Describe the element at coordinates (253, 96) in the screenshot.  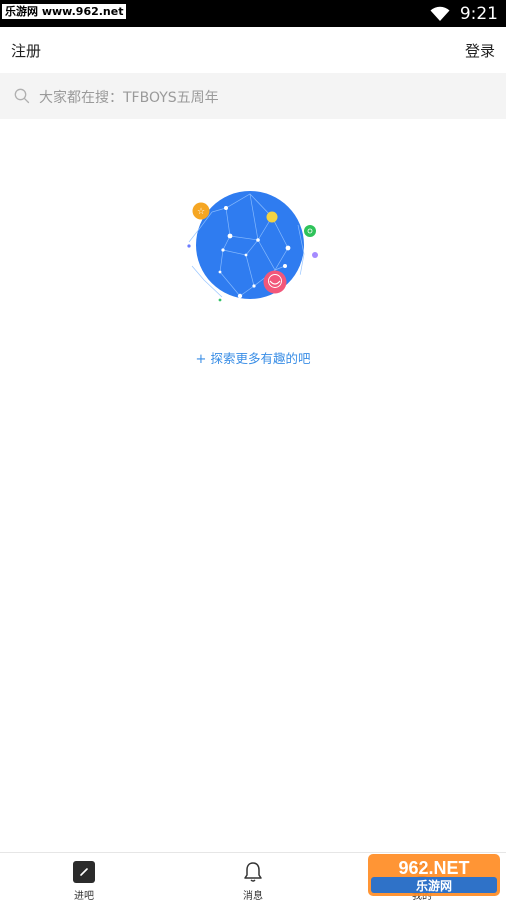
I see `search-bar: 大家都在搜：TFBOYS五周年` at that location.